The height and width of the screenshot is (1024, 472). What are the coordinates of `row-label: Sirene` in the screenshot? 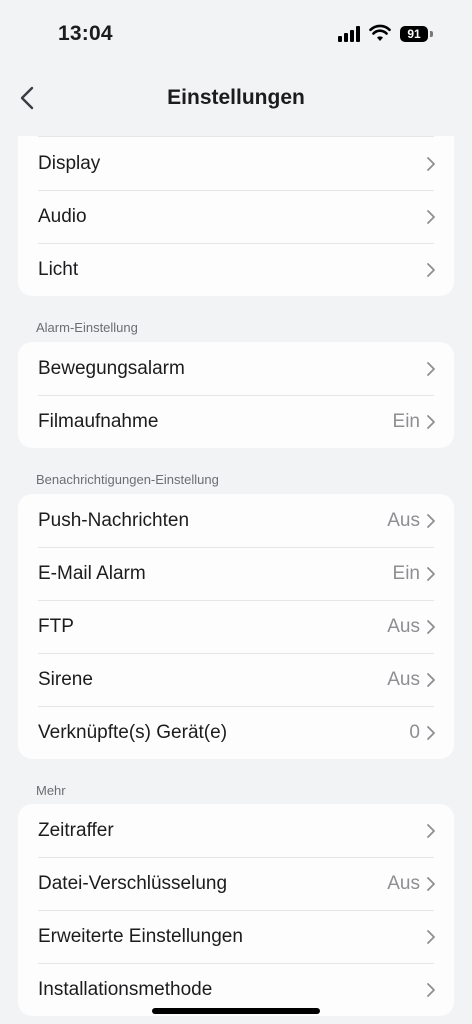 It's located at (65, 679).